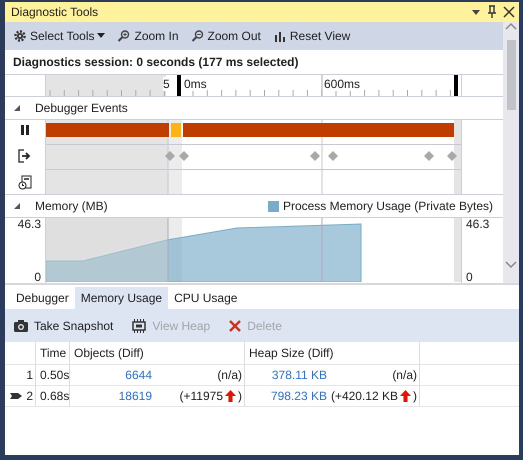  I want to click on legend-label: Process Memory Usage (Private Bytes), so click(387, 206).